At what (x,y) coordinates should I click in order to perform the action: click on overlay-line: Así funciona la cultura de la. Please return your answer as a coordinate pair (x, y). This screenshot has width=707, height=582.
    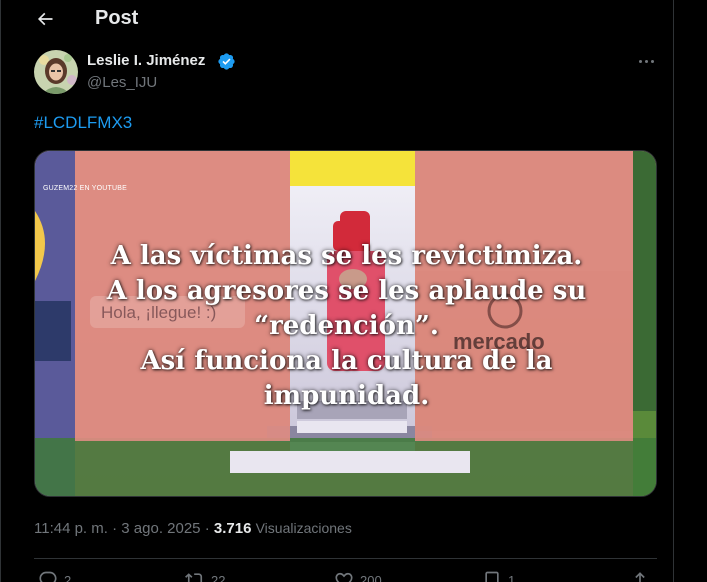
    Looking at the image, I should click on (346, 361).